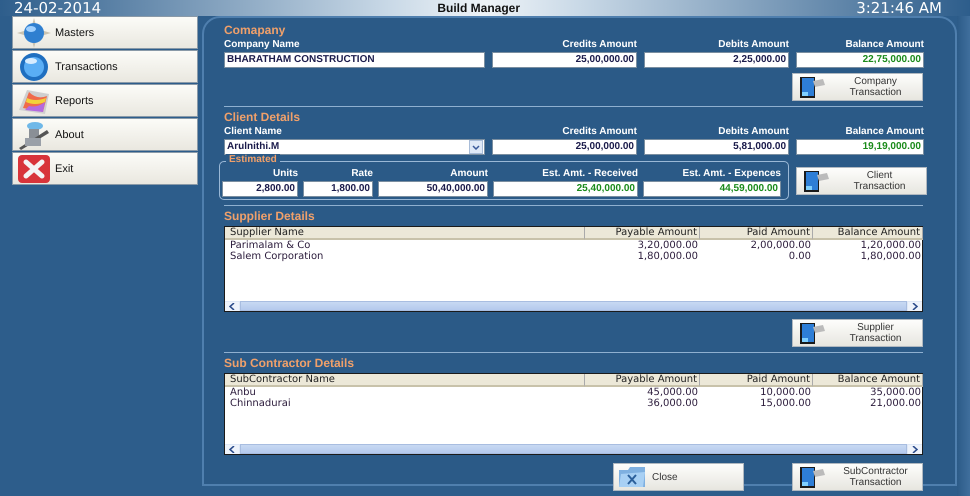 This screenshot has height=496, width=970. Describe the element at coordinates (354, 147) in the screenshot. I see `client-dropdown: Arulnithi.M` at that location.